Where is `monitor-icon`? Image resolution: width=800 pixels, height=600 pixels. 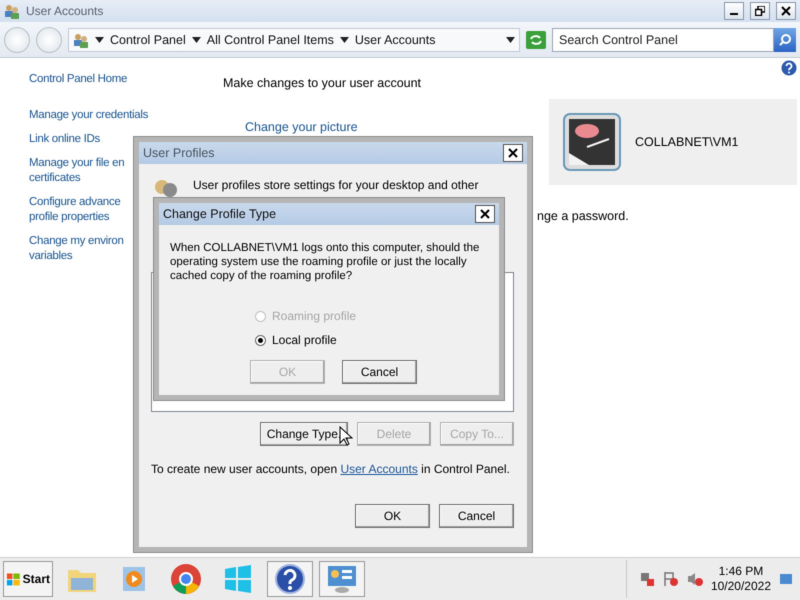
monitor-icon is located at coordinates (342, 579).